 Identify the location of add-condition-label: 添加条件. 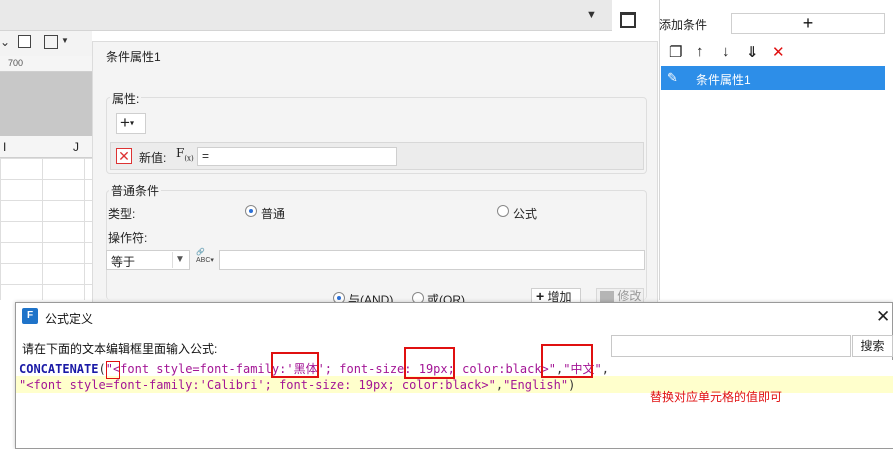
(683, 25).